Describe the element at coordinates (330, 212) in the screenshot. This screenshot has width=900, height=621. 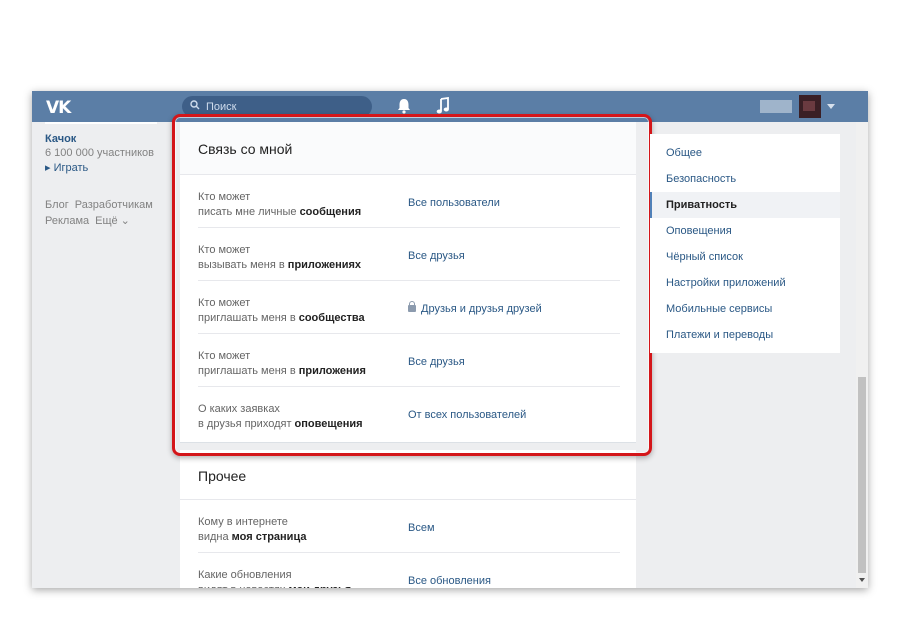
I see `setting-label-keyword: сообщения` at that location.